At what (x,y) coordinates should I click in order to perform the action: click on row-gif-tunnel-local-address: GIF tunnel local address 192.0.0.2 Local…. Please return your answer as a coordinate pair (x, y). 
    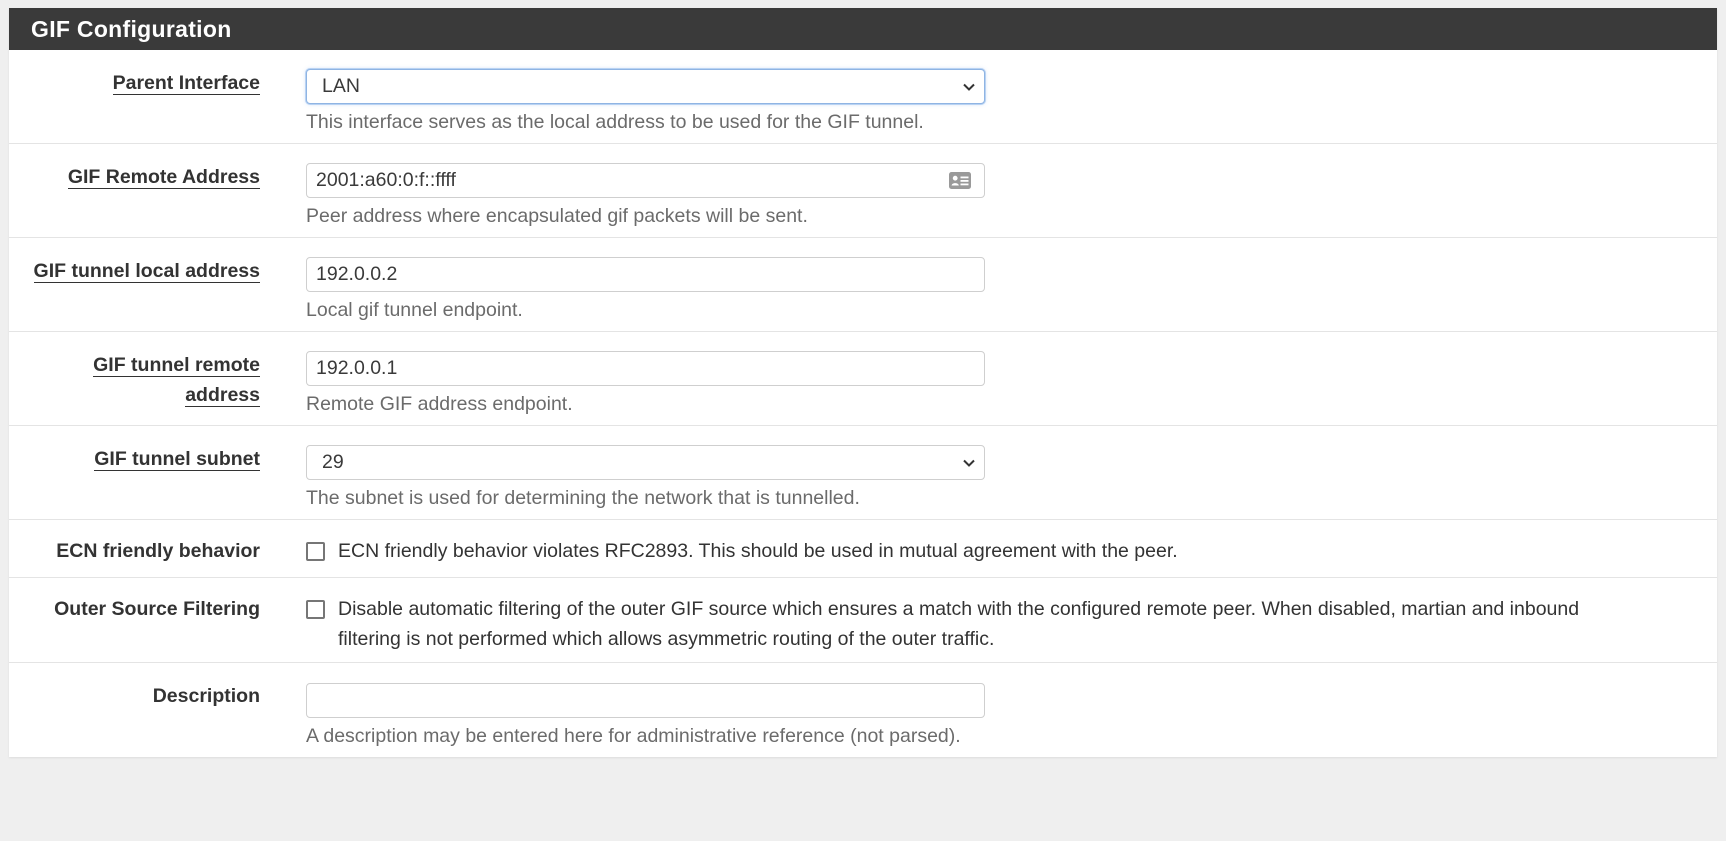
    Looking at the image, I should click on (863, 285).